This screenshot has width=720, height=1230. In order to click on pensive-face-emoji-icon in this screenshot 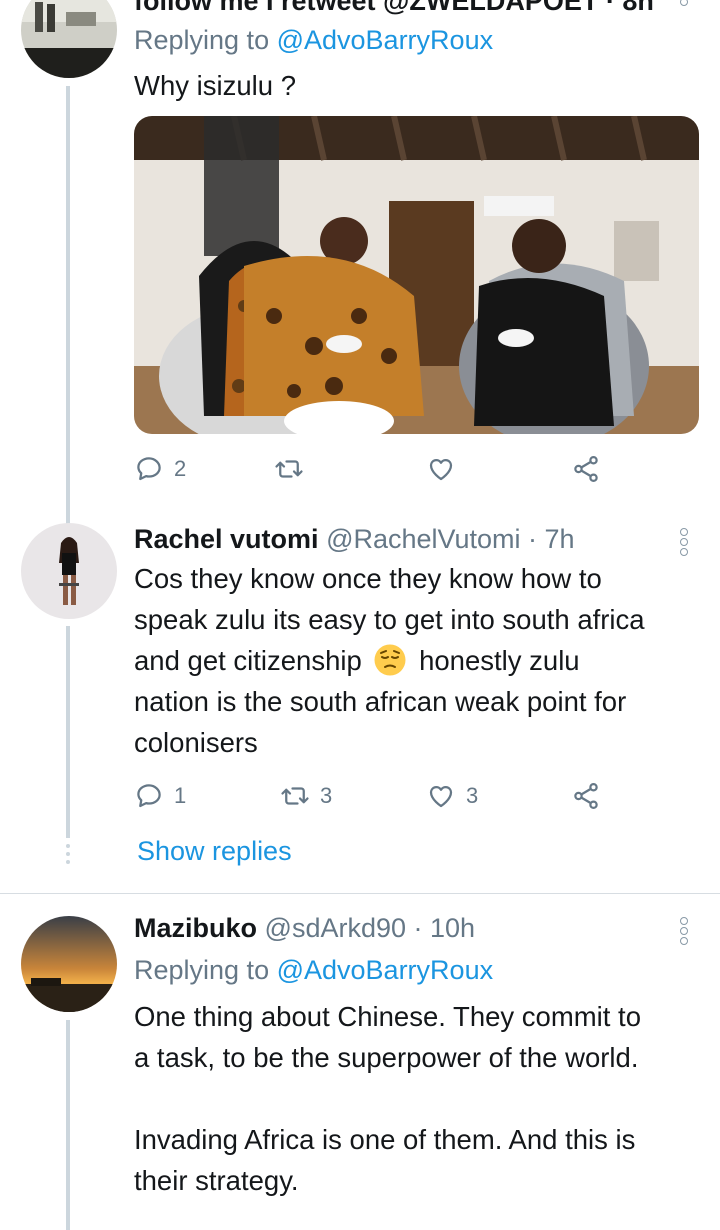, I will do `click(390, 660)`.